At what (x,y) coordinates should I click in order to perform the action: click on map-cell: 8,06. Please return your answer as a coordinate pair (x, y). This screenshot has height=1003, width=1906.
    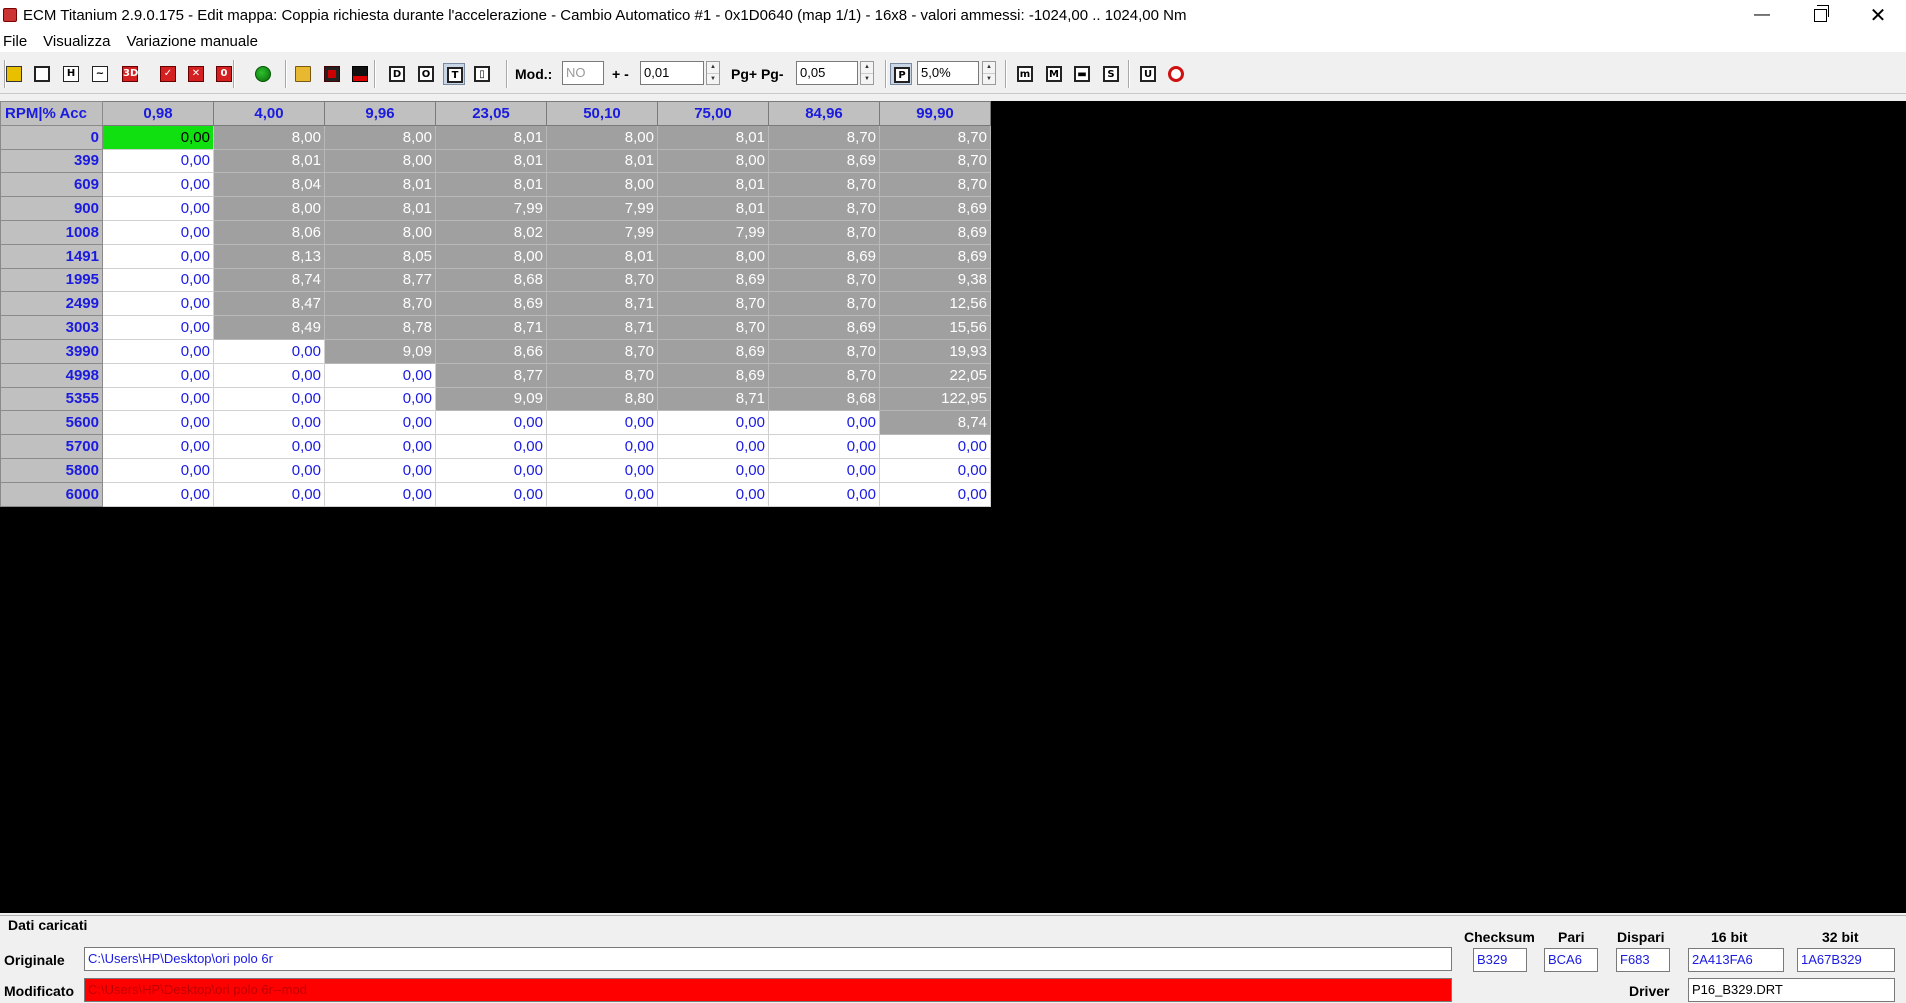
    Looking at the image, I should click on (269, 232).